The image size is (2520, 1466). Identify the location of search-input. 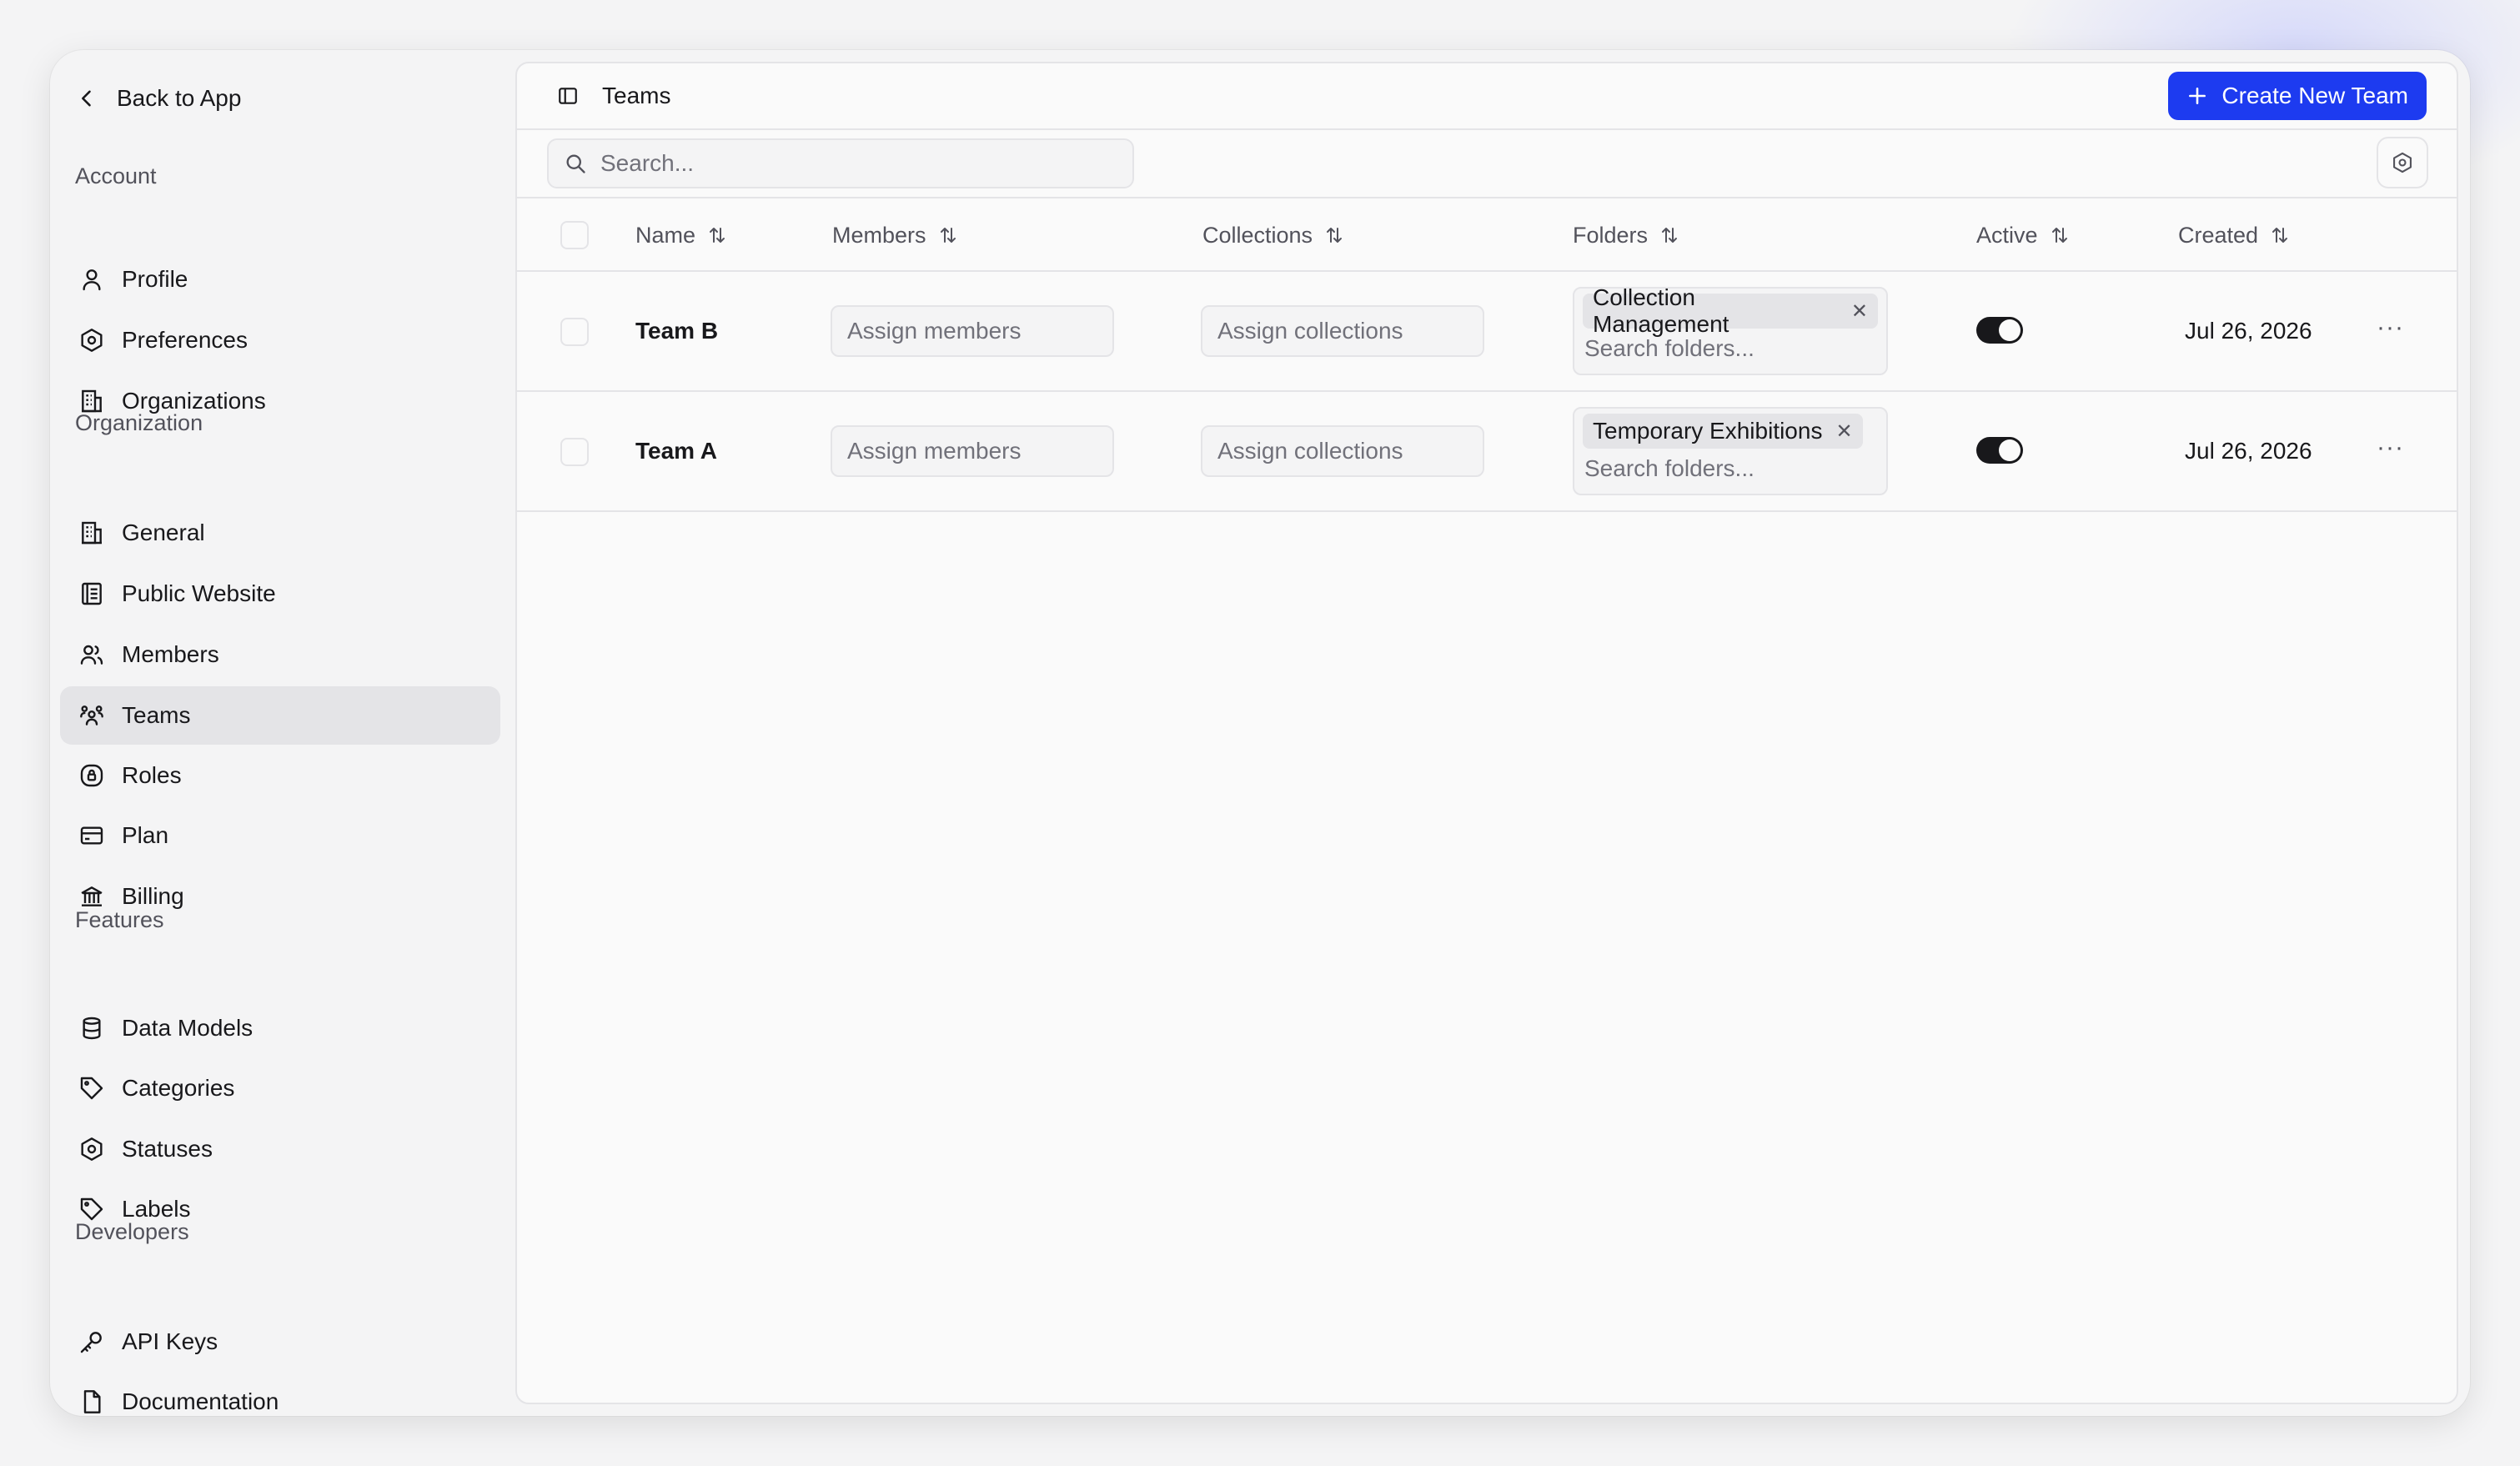
(850, 163).